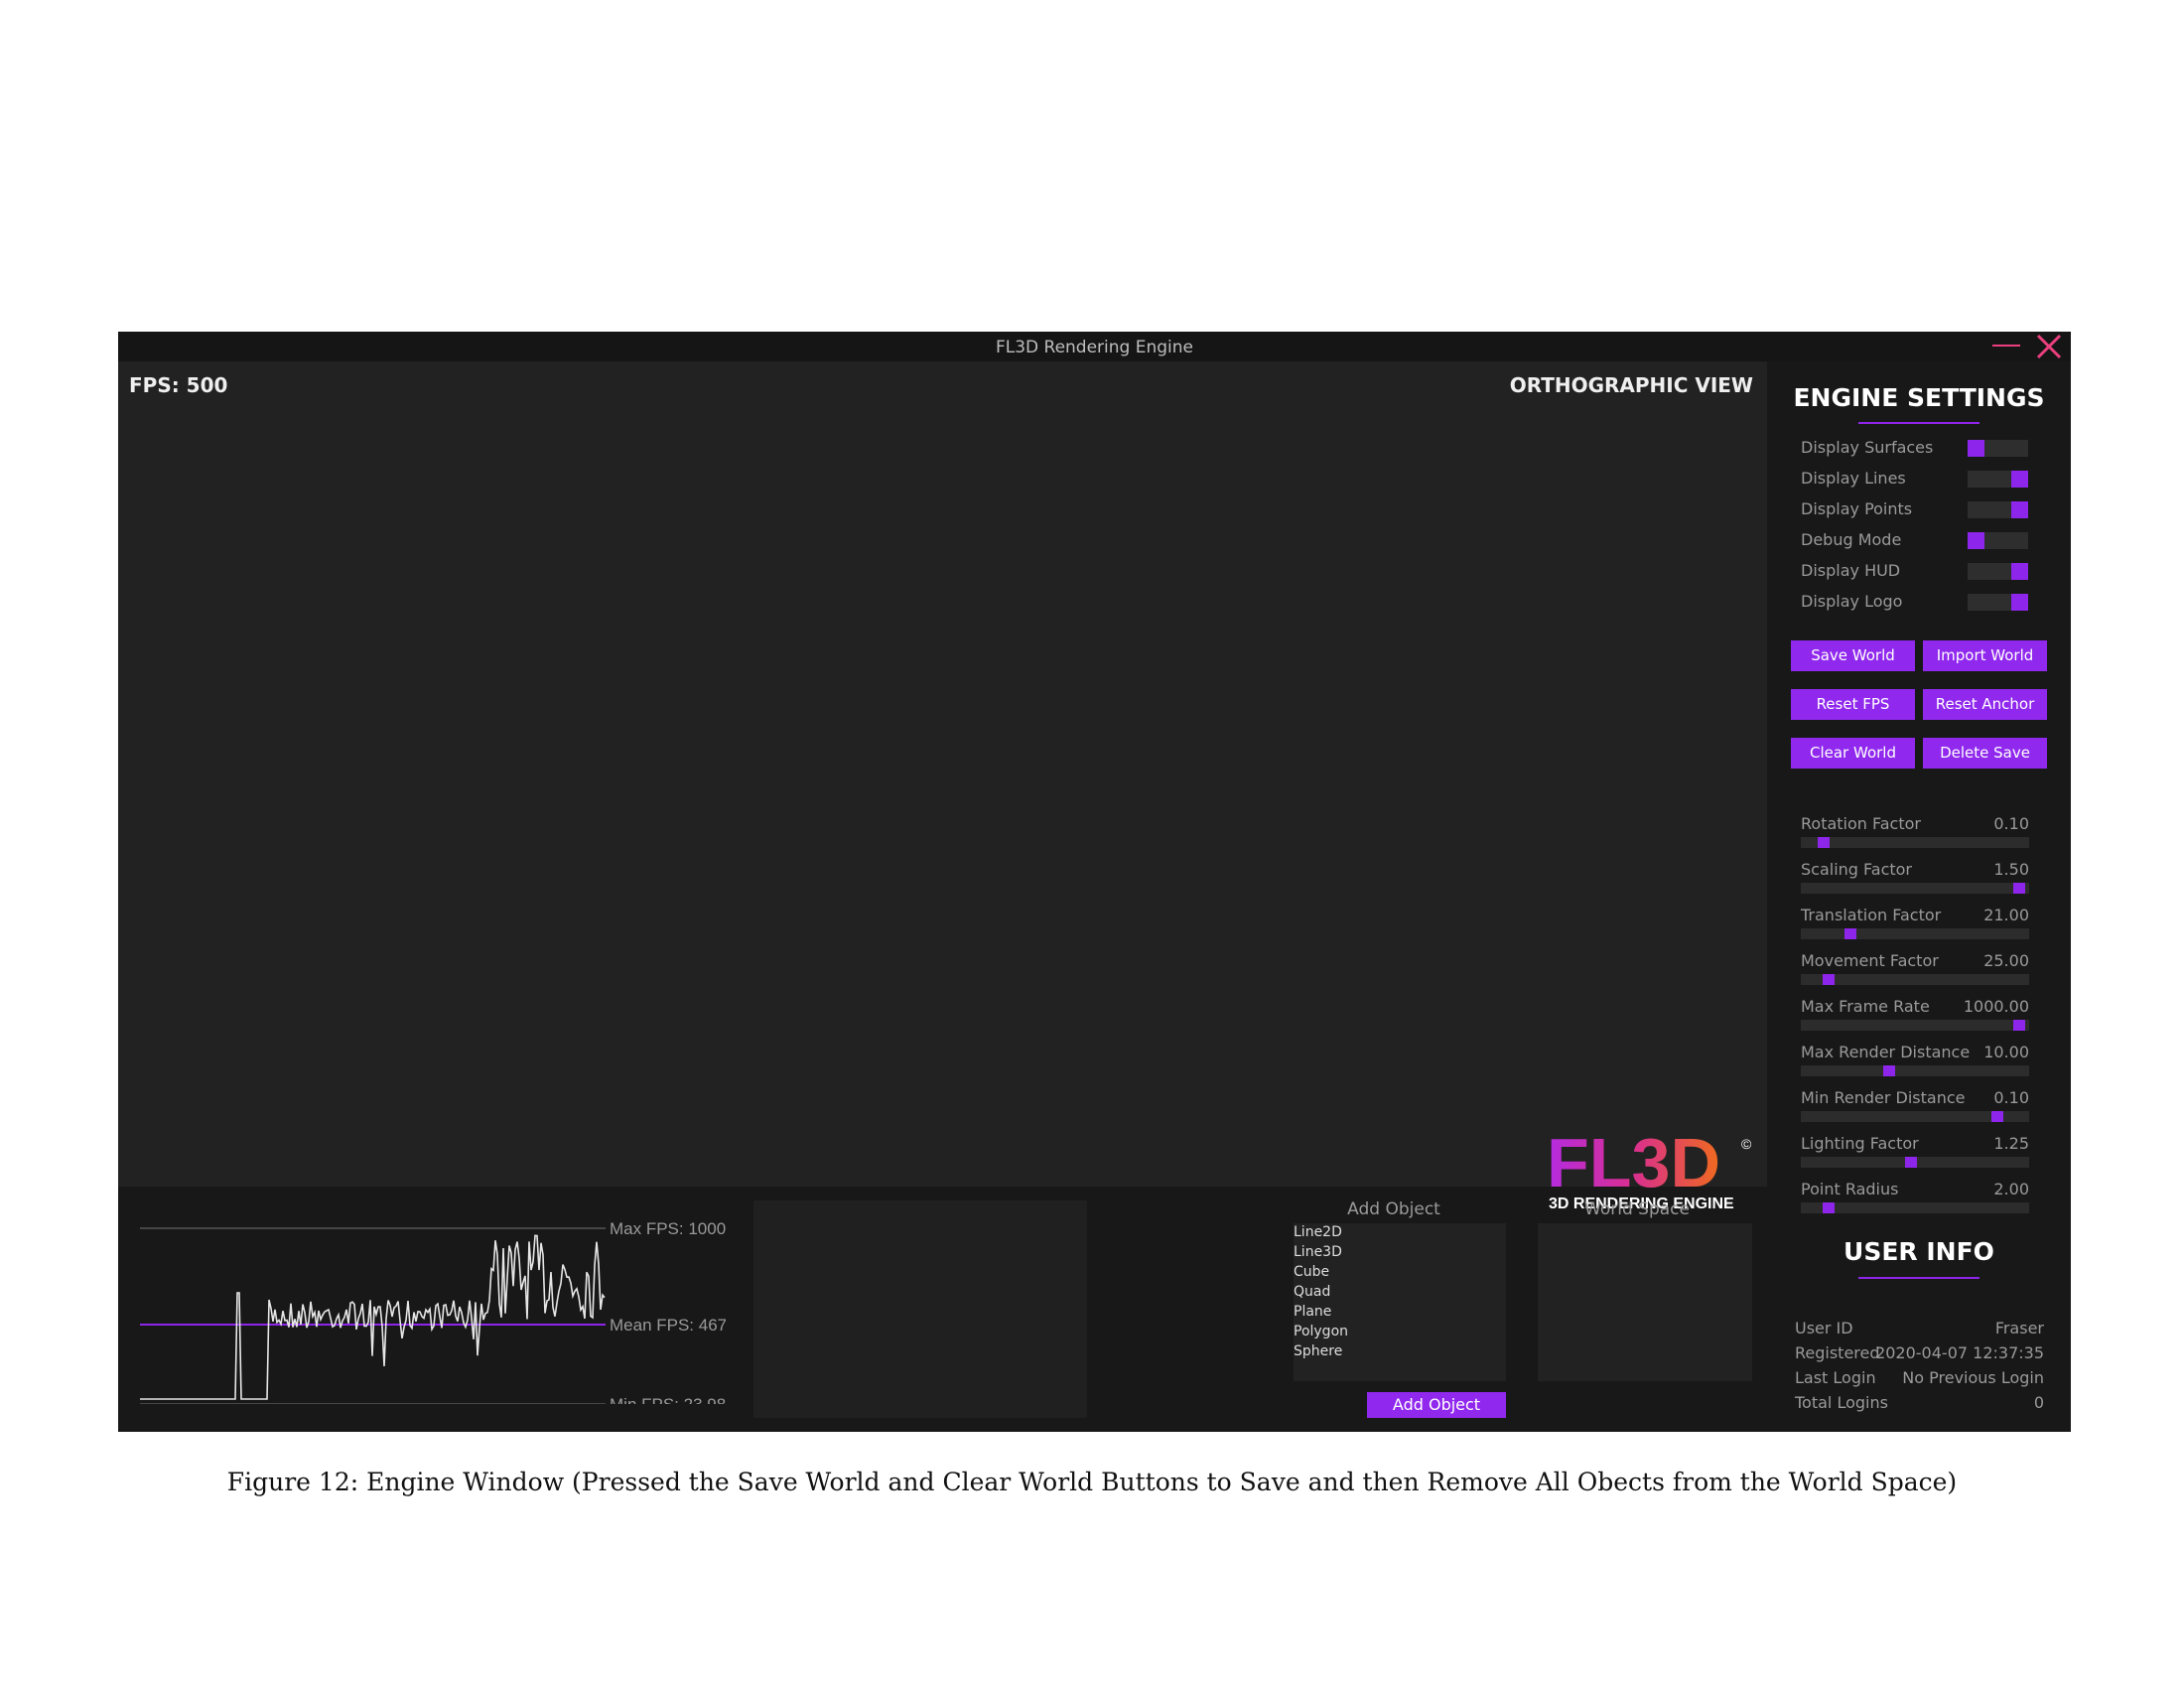 The image size is (2184, 1688). I want to click on toggle-label: Display Logo, so click(1852, 601).